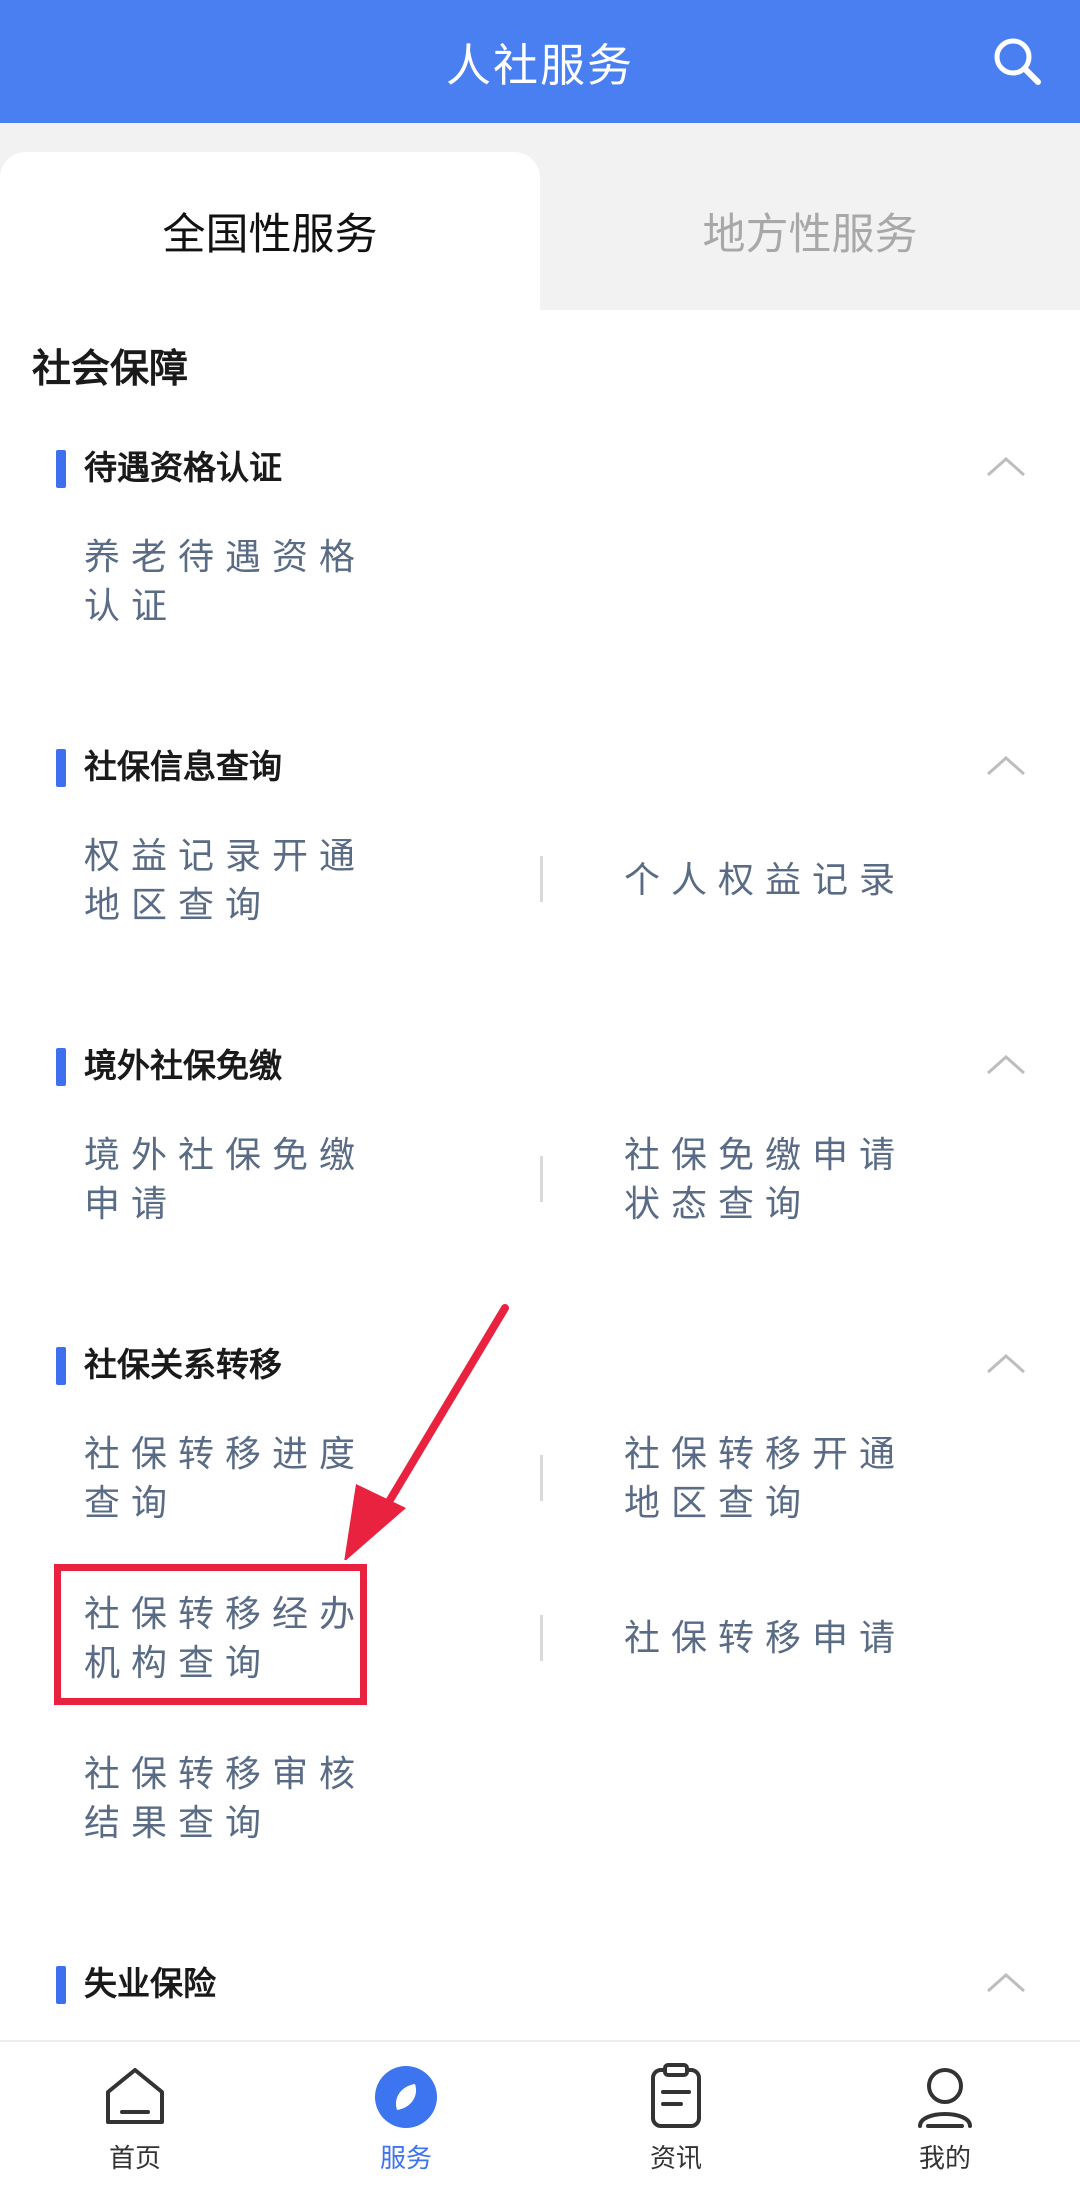 Image resolution: width=1080 pixels, height=2185 pixels. I want to click on search-icon, so click(1017, 61).